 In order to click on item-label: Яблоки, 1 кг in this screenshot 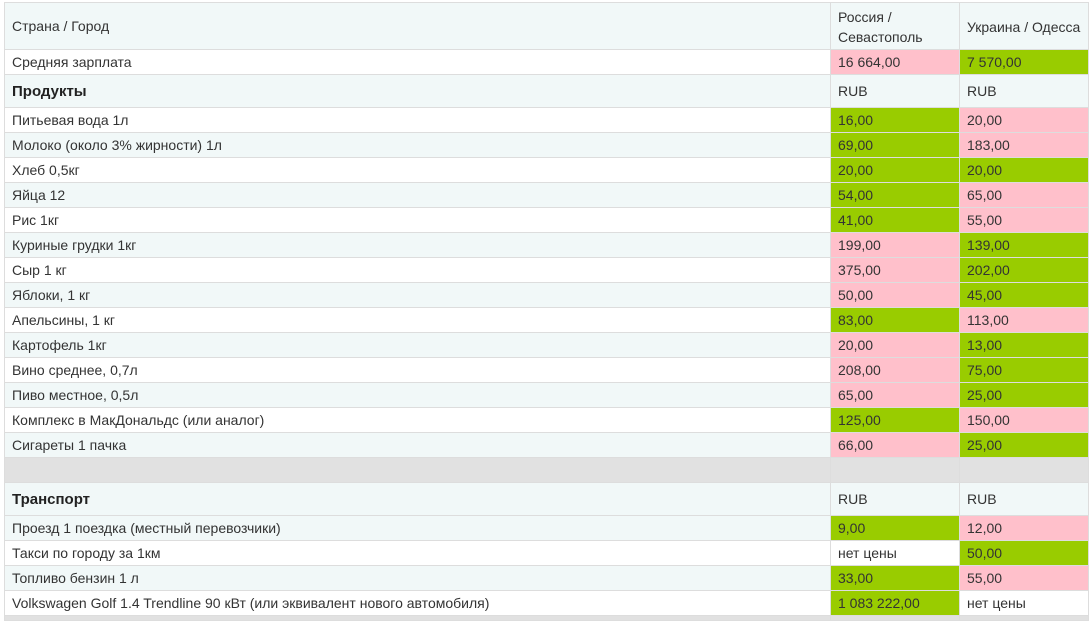, I will do `click(417, 295)`.